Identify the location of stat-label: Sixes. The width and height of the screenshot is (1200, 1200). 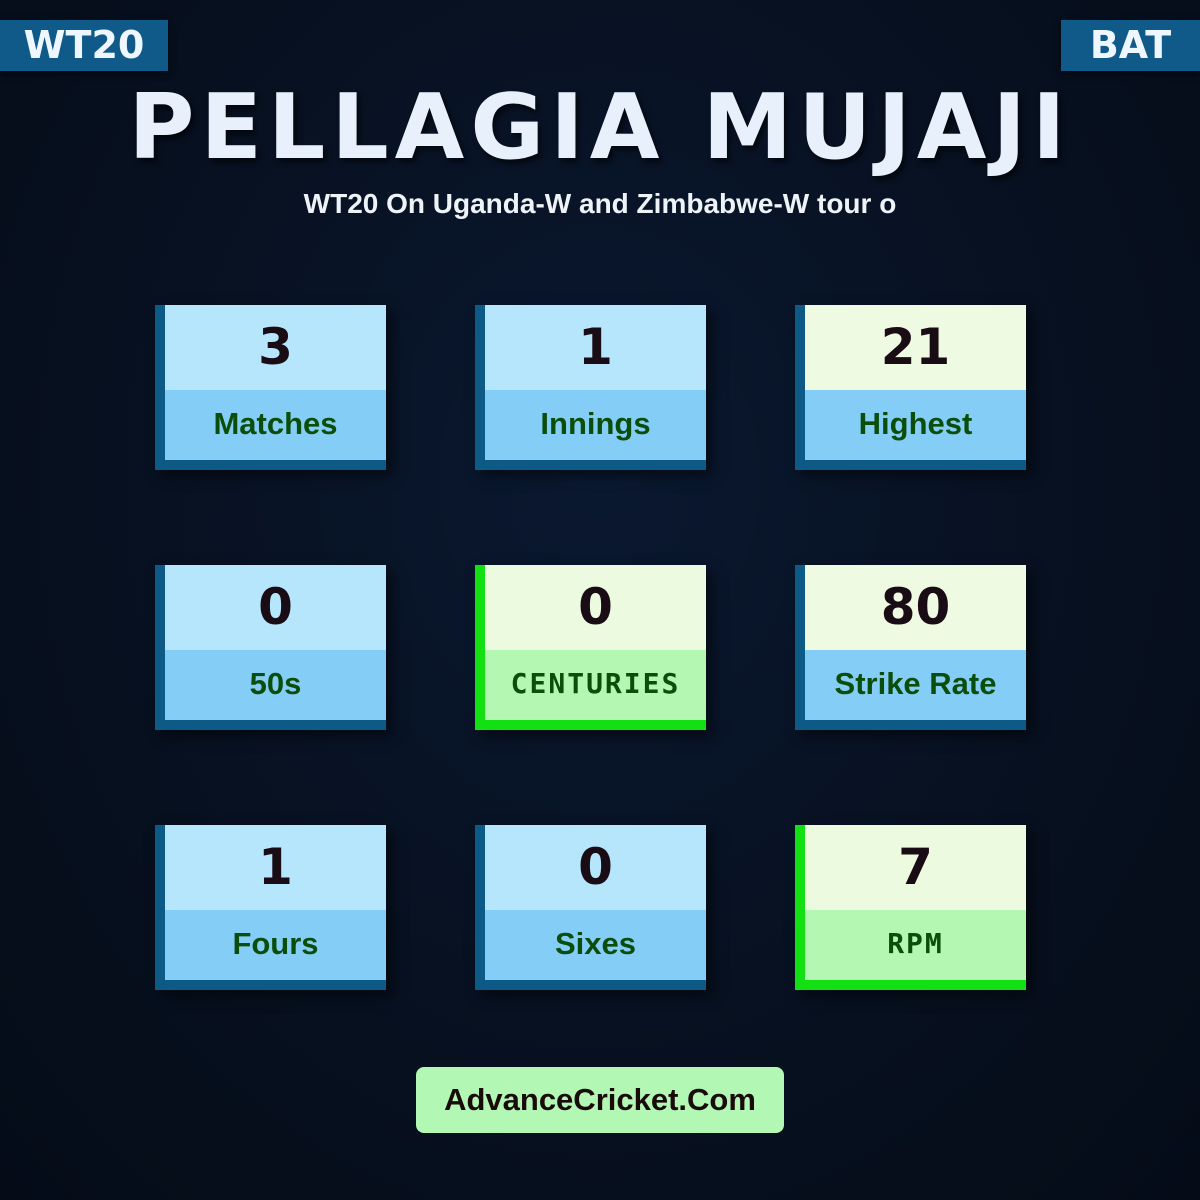
(595, 945).